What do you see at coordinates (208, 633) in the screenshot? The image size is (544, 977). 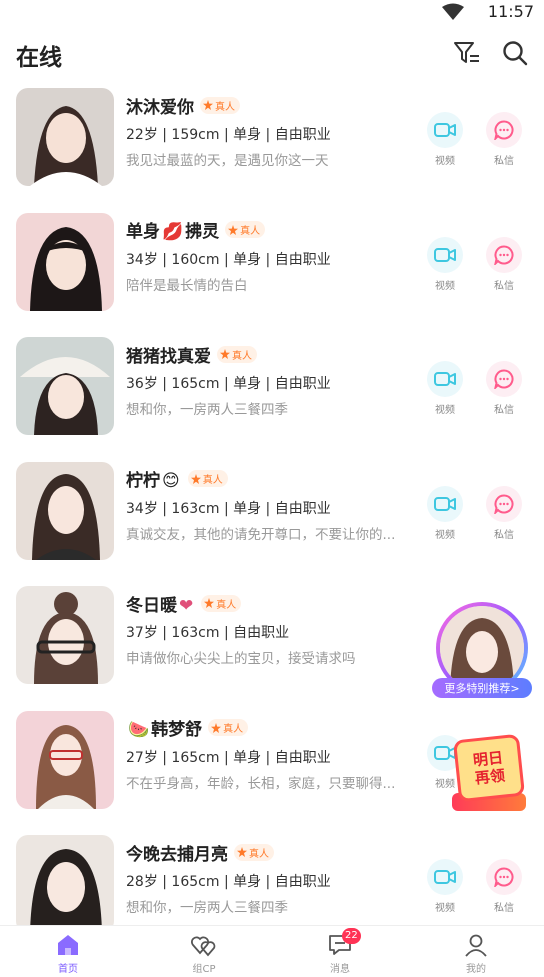 I see `user-info: 37岁 | 163cm | 自由职业` at bounding box center [208, 633].